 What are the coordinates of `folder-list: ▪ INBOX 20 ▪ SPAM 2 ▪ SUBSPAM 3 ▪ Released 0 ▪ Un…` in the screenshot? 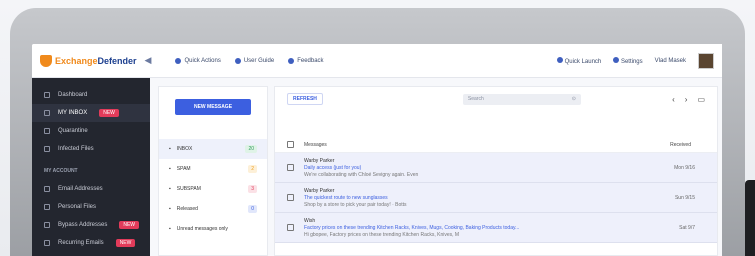 It's located at (213, 189).